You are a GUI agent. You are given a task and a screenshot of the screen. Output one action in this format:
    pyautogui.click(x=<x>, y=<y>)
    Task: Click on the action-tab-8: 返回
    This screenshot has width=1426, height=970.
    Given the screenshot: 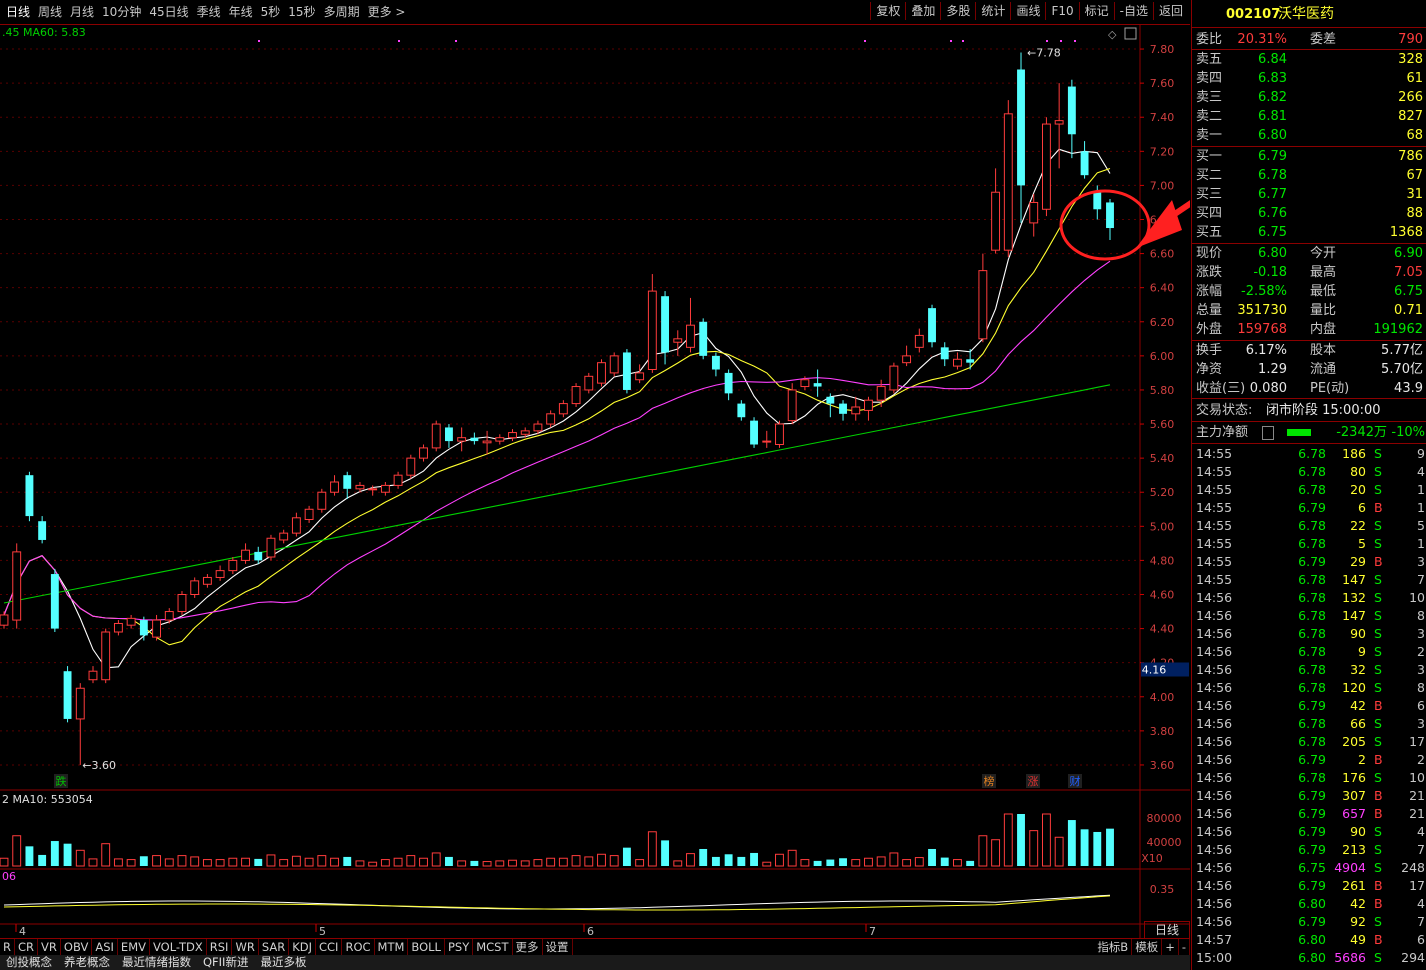 What is the action you would take?
    pyautogui.click(x=1170, y=11)
    